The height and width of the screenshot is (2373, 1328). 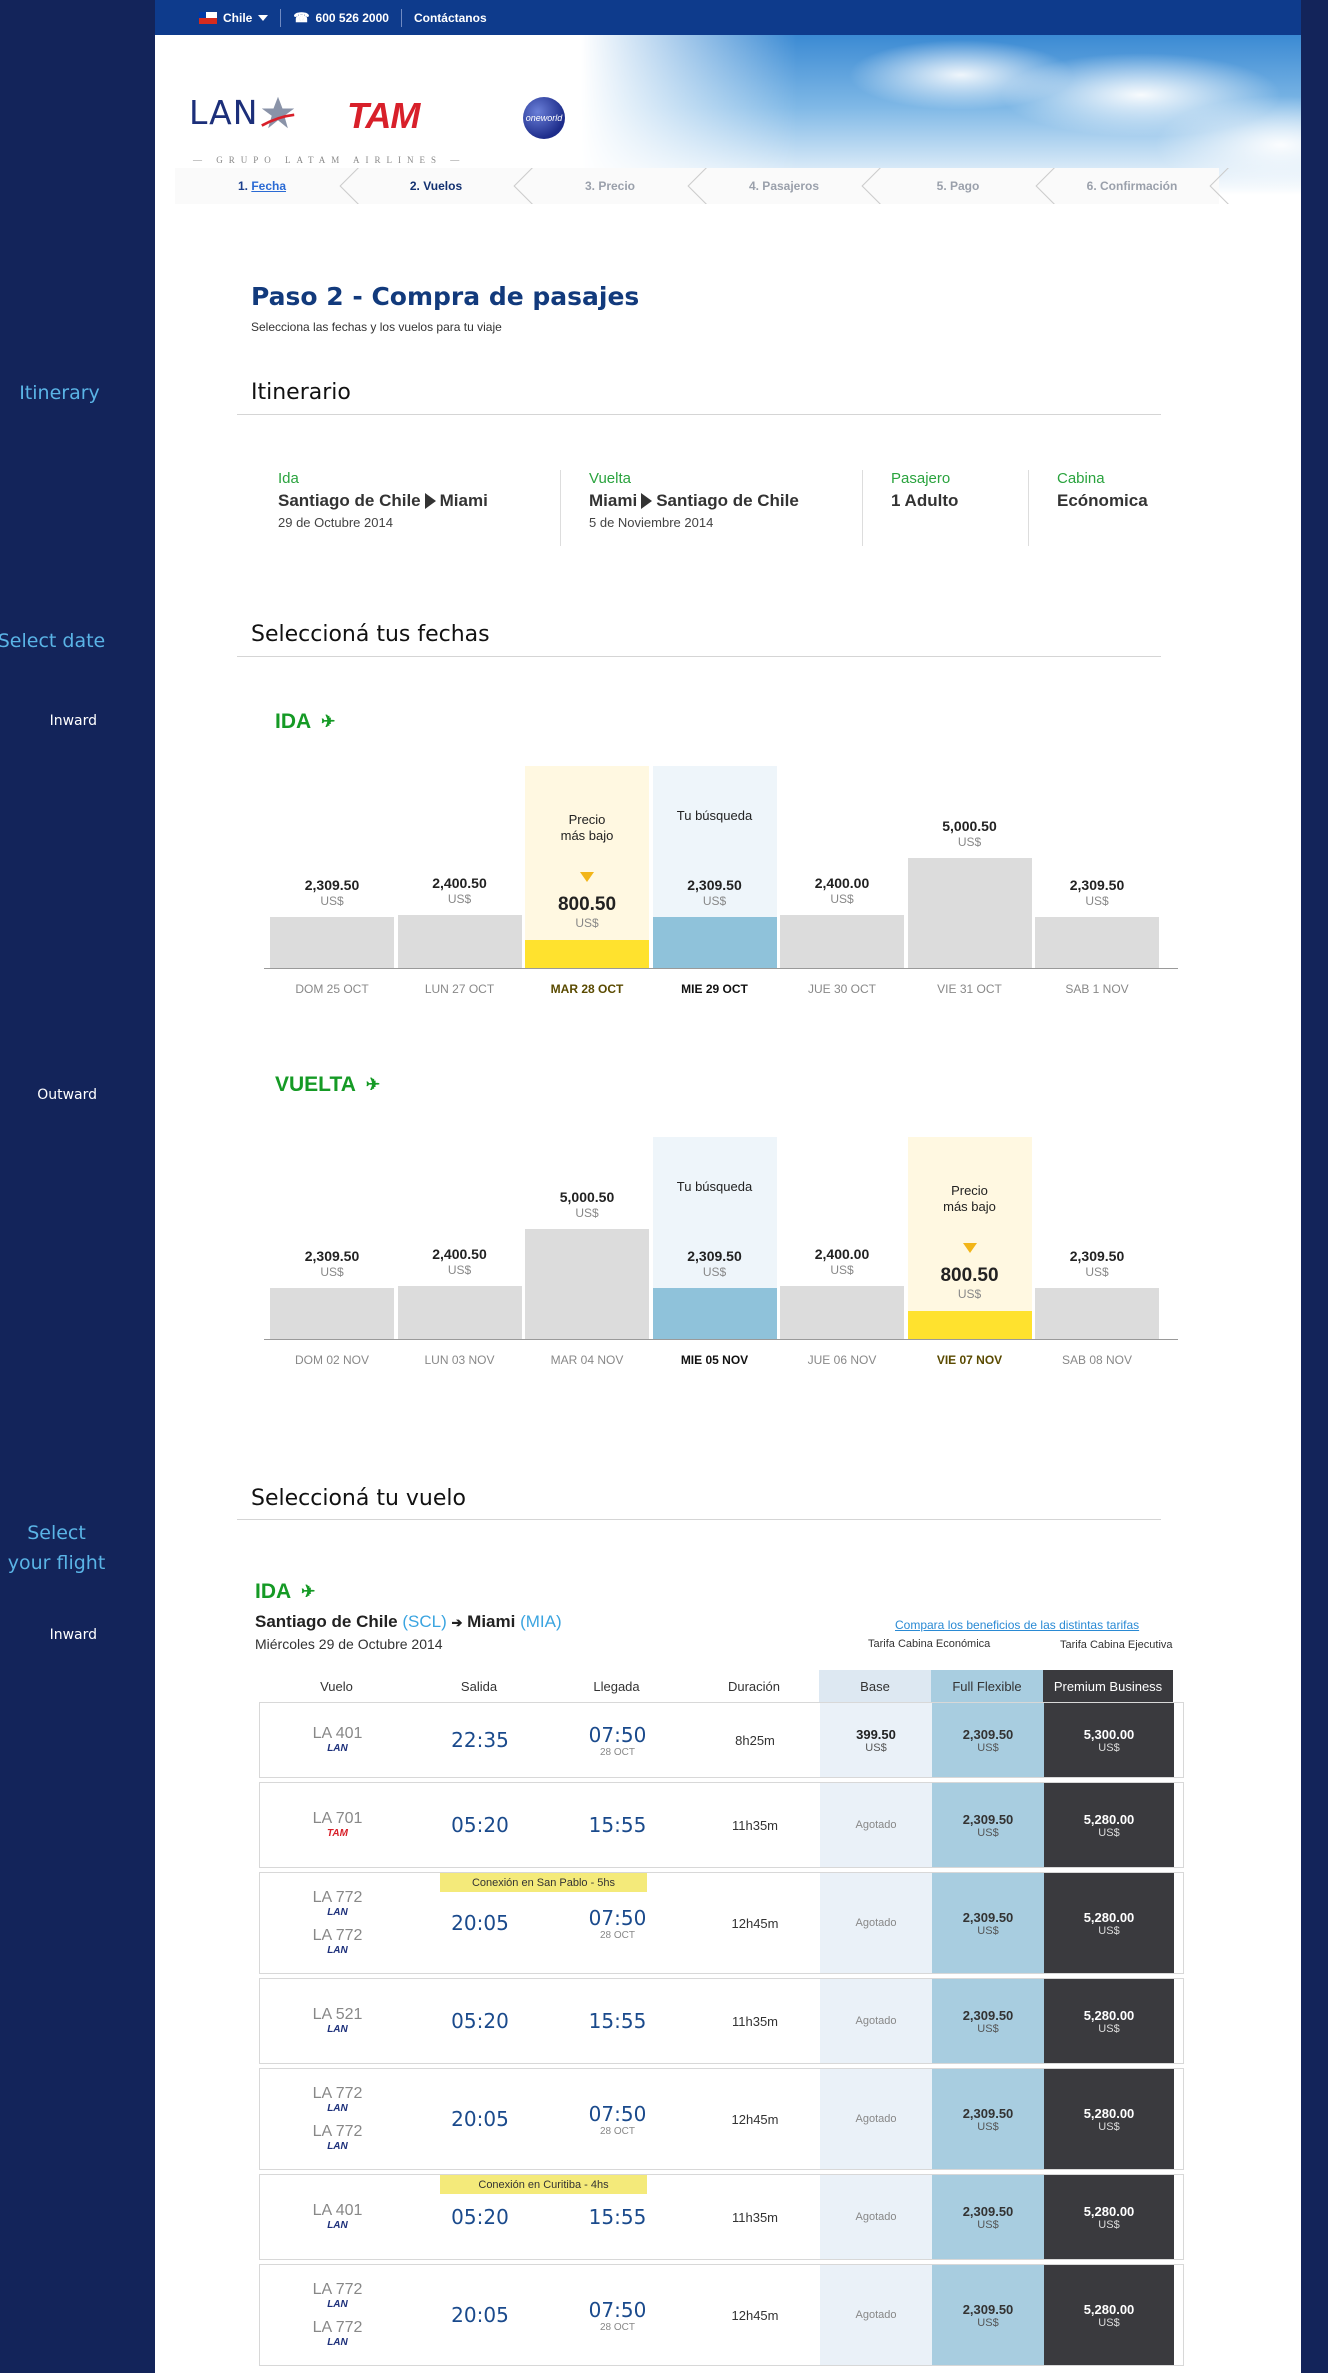 What do you see at coordinates (332, 885) in the screenshot?
I see `price-value: 2,309.50` at bounding box center [332, 885].